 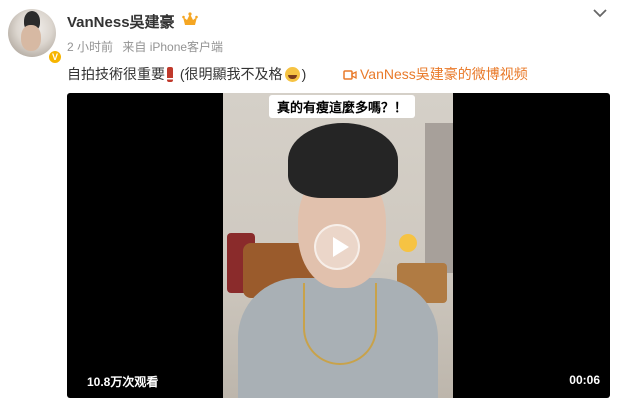 What do you see at coordinates (584, 380) in the screenshot?
I see `video-duration: 00:06` at bounding box center [584, 380].